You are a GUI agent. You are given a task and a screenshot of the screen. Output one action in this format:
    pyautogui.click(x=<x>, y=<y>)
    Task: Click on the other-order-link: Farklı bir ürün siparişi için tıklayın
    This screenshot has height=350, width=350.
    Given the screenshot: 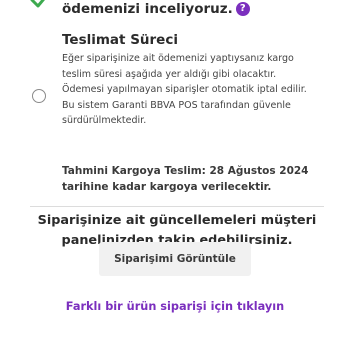 What is the action you would take?
    pyautogui.click(x=175, y=306)
    